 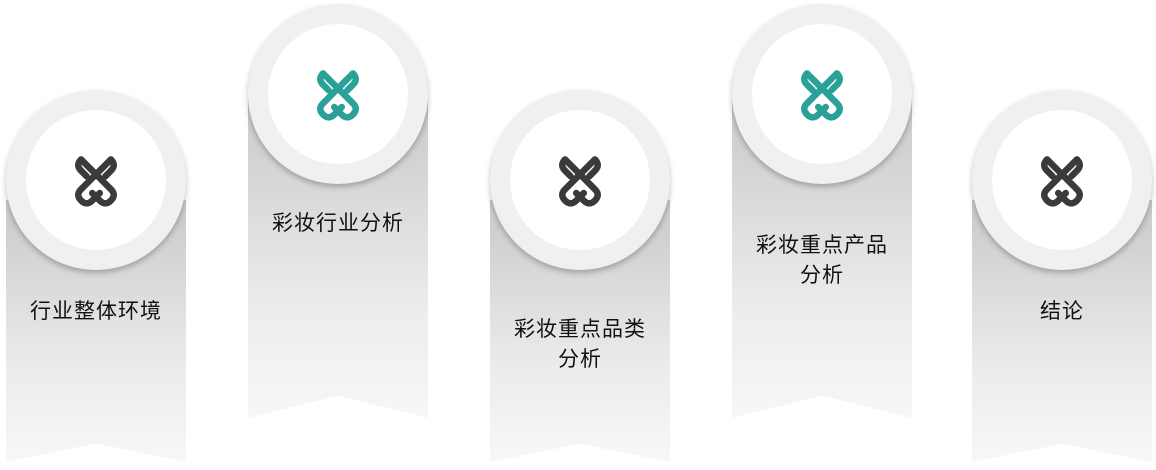 What do you see at coordinates (96, 311) in the screenshot?
I see `label-1: 行业整体环境` at bounding box center [96, 311].